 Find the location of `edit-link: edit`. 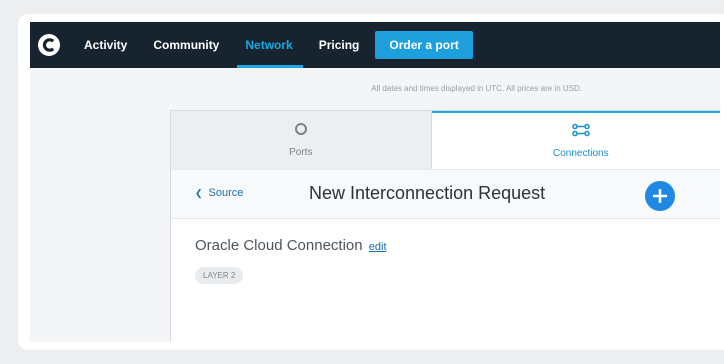

edit-link: edit is located at coordinates (378, 247).